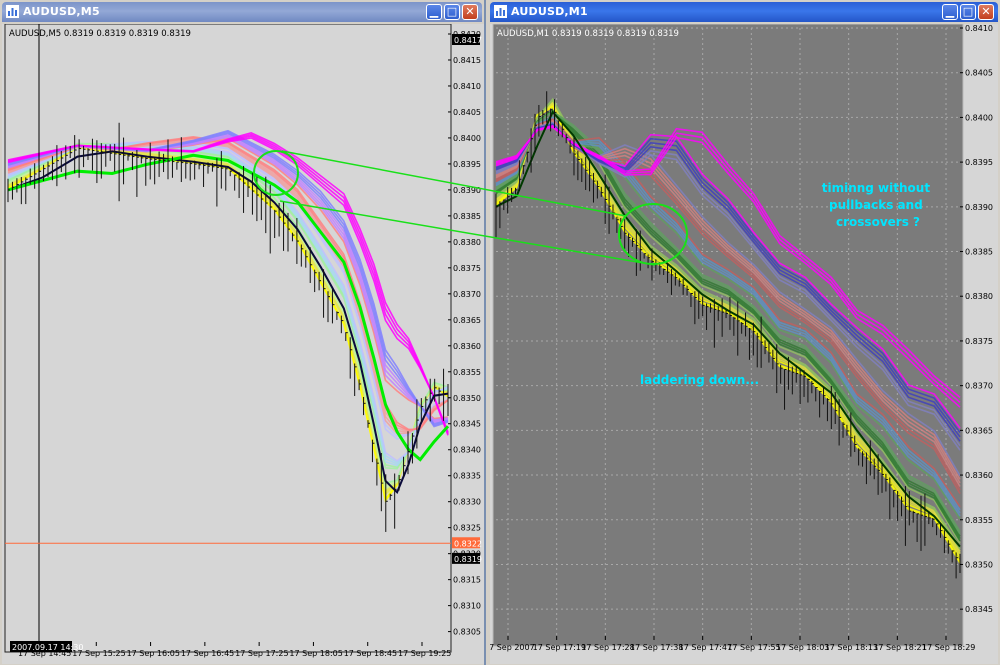 This screenshot has height=665, width=1000. Describe the element at coordinates (607, 647) in the screenshot. I see `x-tick-label: 17 Sep 17:28` at that location.